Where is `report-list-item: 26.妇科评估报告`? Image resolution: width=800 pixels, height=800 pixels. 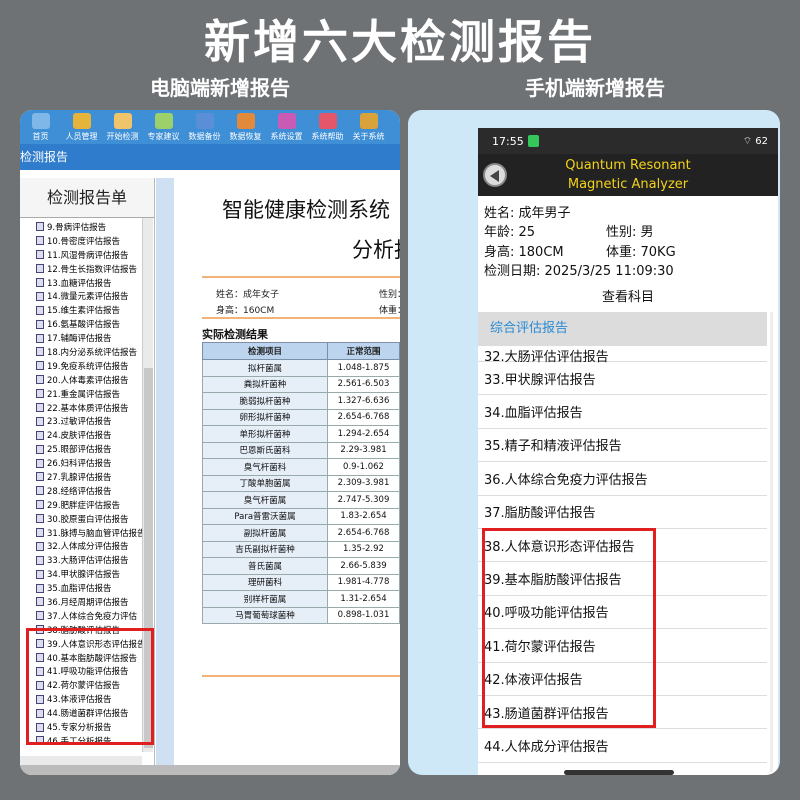
report-list-item: 26.妇科评估报告 is located at coordinates (81, 463).